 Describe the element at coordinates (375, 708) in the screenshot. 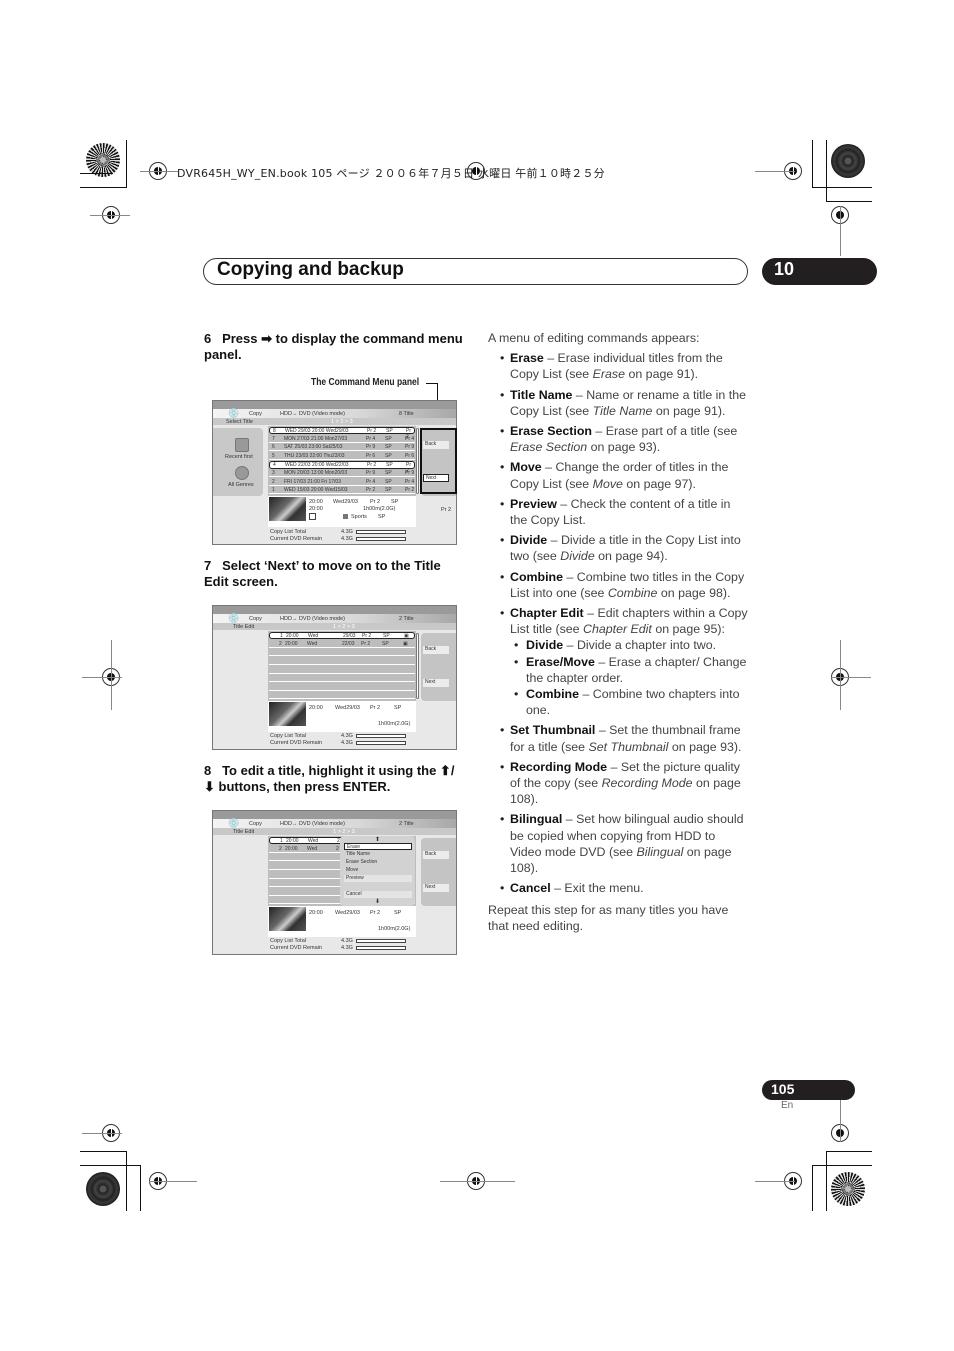

I see `preview-channel: Pr 2` at that location.